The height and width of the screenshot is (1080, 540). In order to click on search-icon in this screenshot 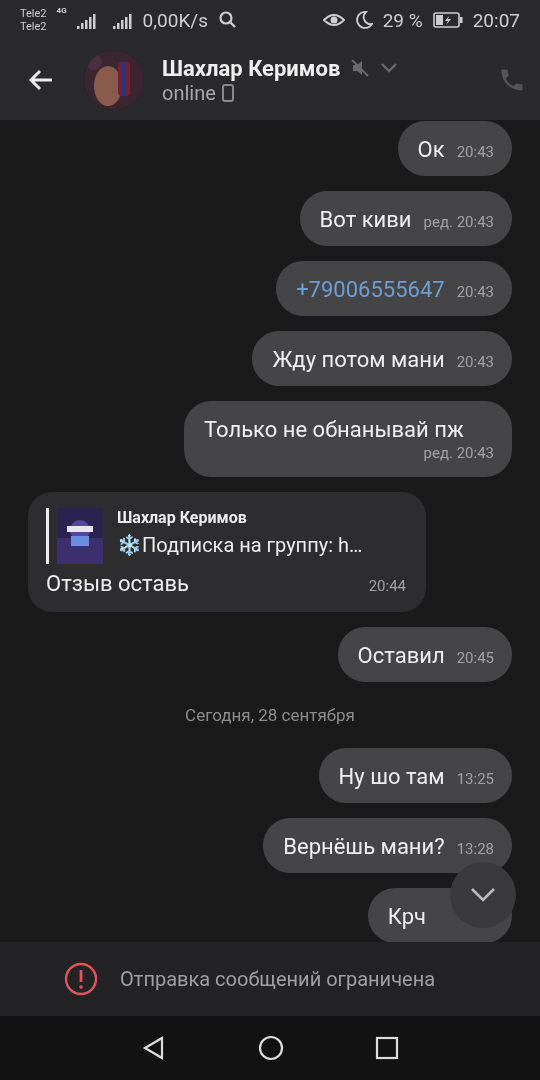, I will do `click(227, 20)`.